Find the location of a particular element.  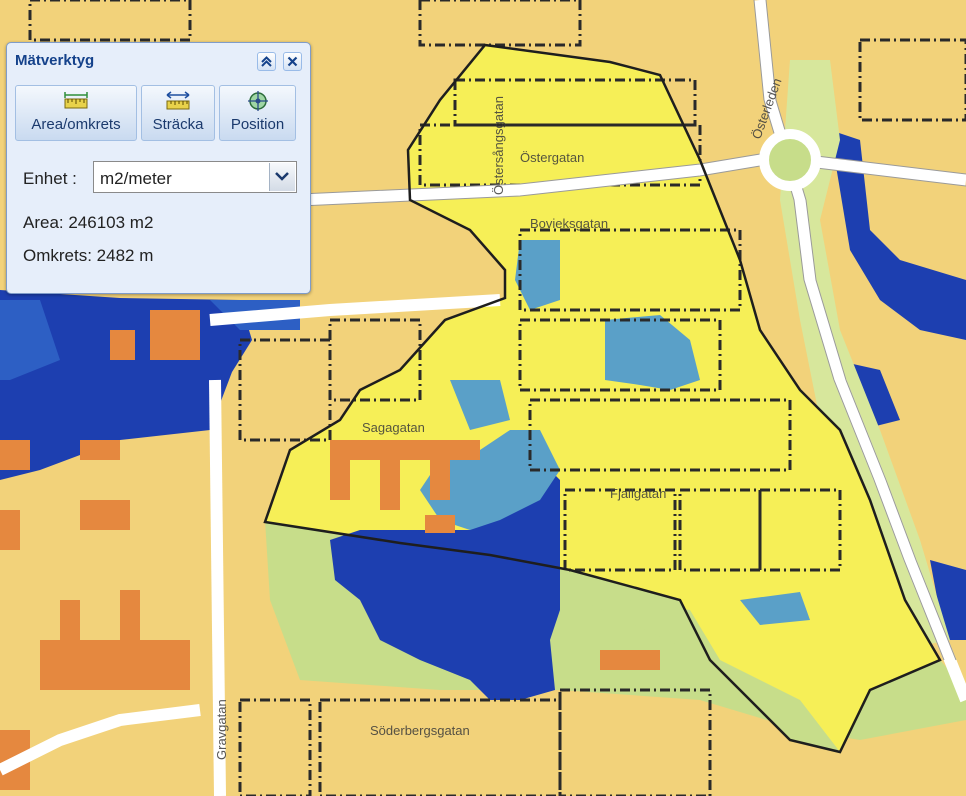

roundabout is located at coordinates (790, 160).